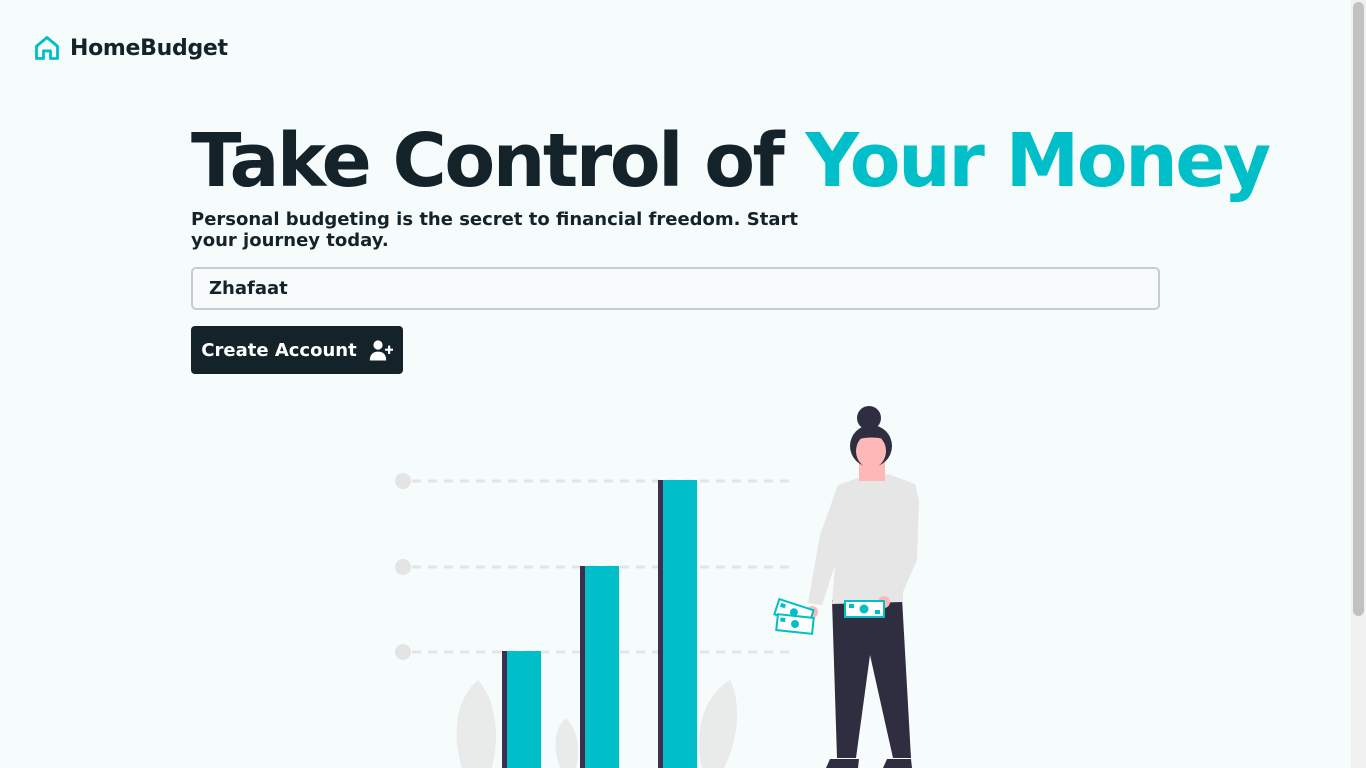 This screenshot has height=768, width=1366. I want to click on woman-figure, so click(862, 587).